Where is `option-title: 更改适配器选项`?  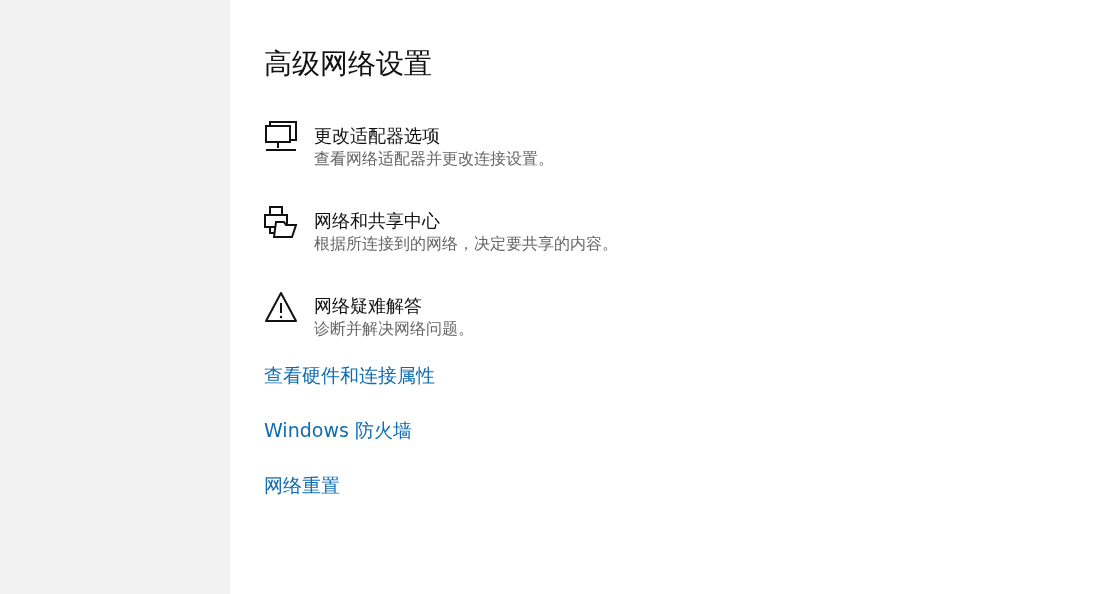
option-title: 更改适配器选项 is located at coordinates (434, 136).